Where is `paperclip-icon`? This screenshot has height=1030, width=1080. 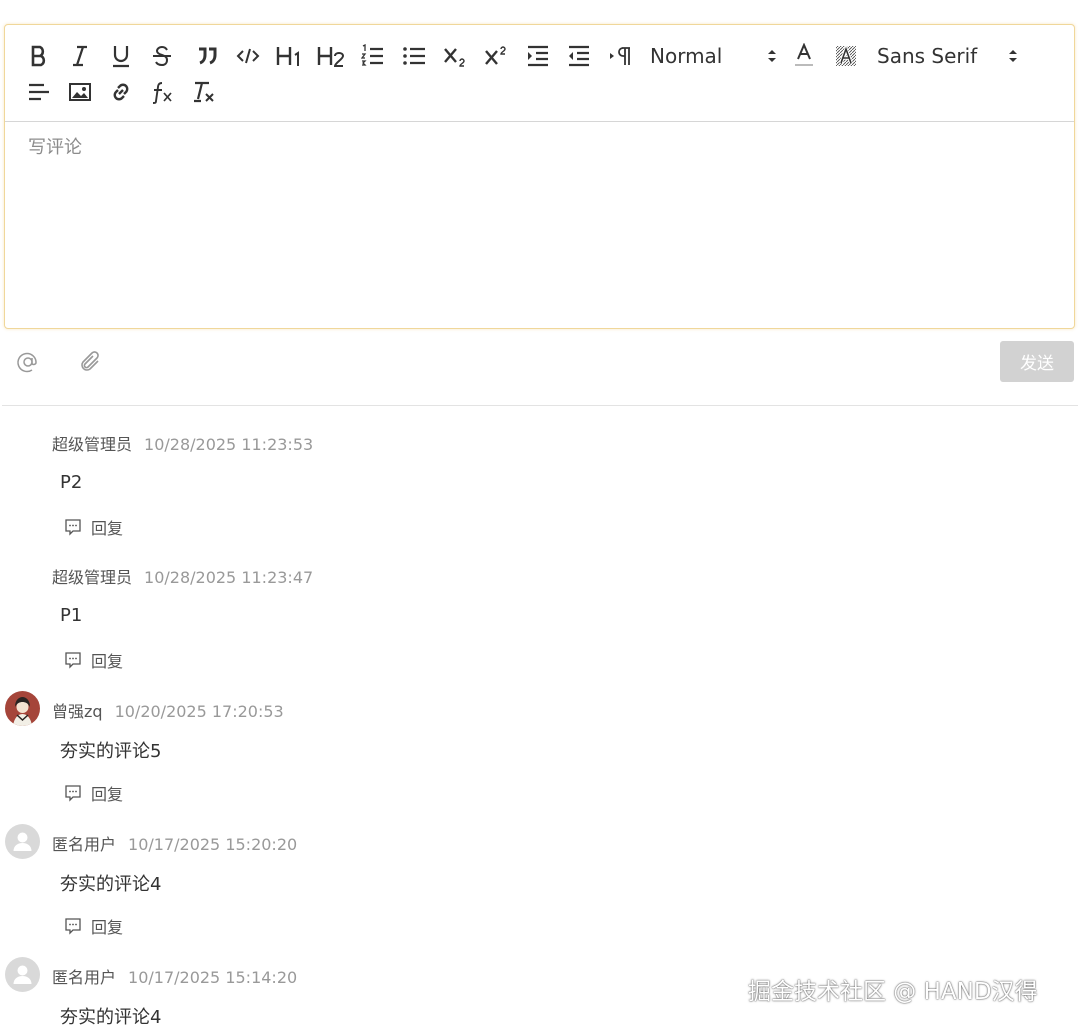 paperclip-icon is located at coordinates (90, 361).